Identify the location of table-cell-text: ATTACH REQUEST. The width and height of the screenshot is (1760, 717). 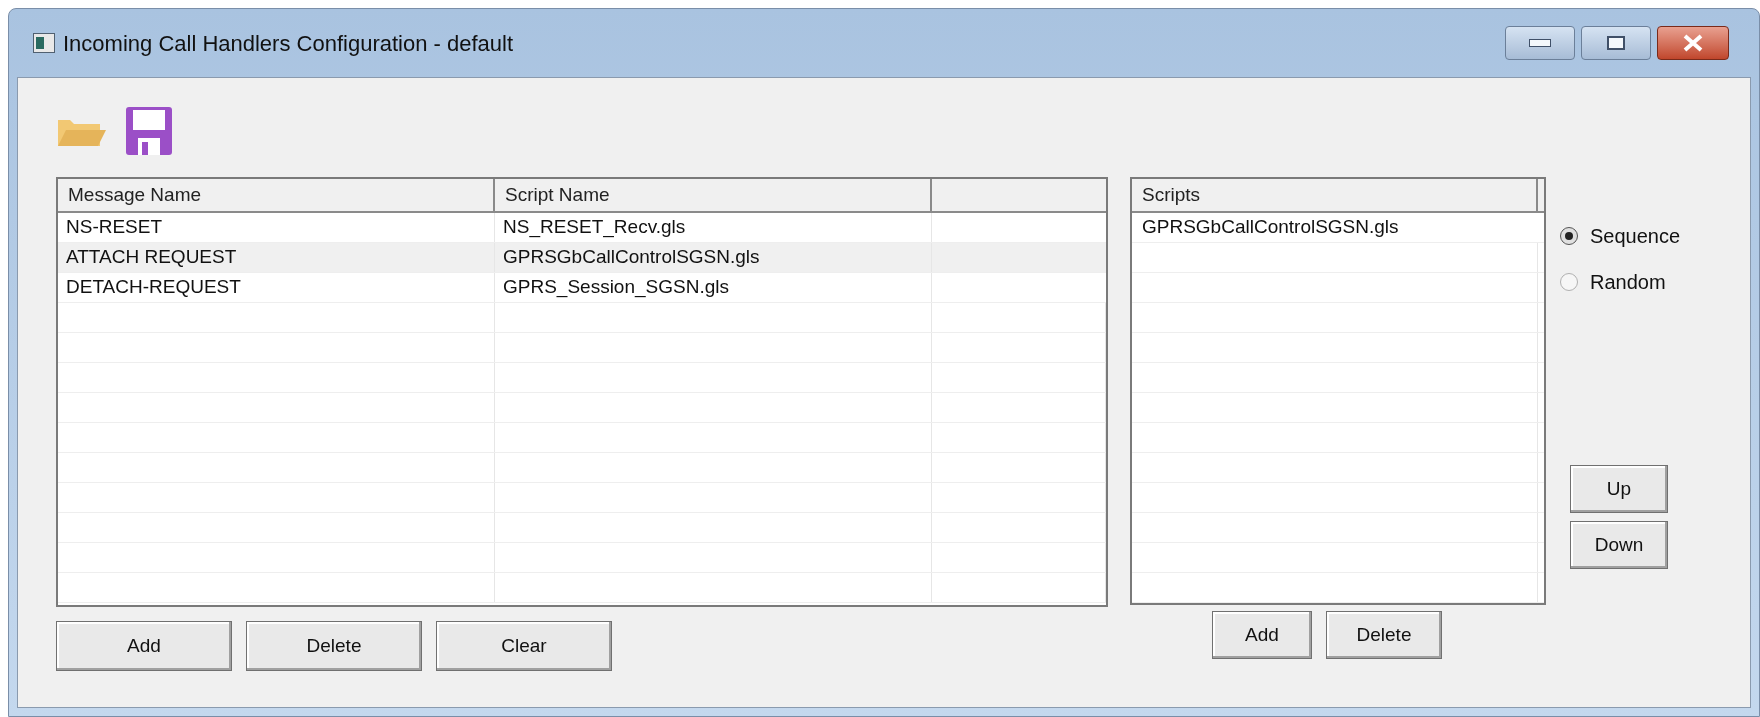
(151, 257).